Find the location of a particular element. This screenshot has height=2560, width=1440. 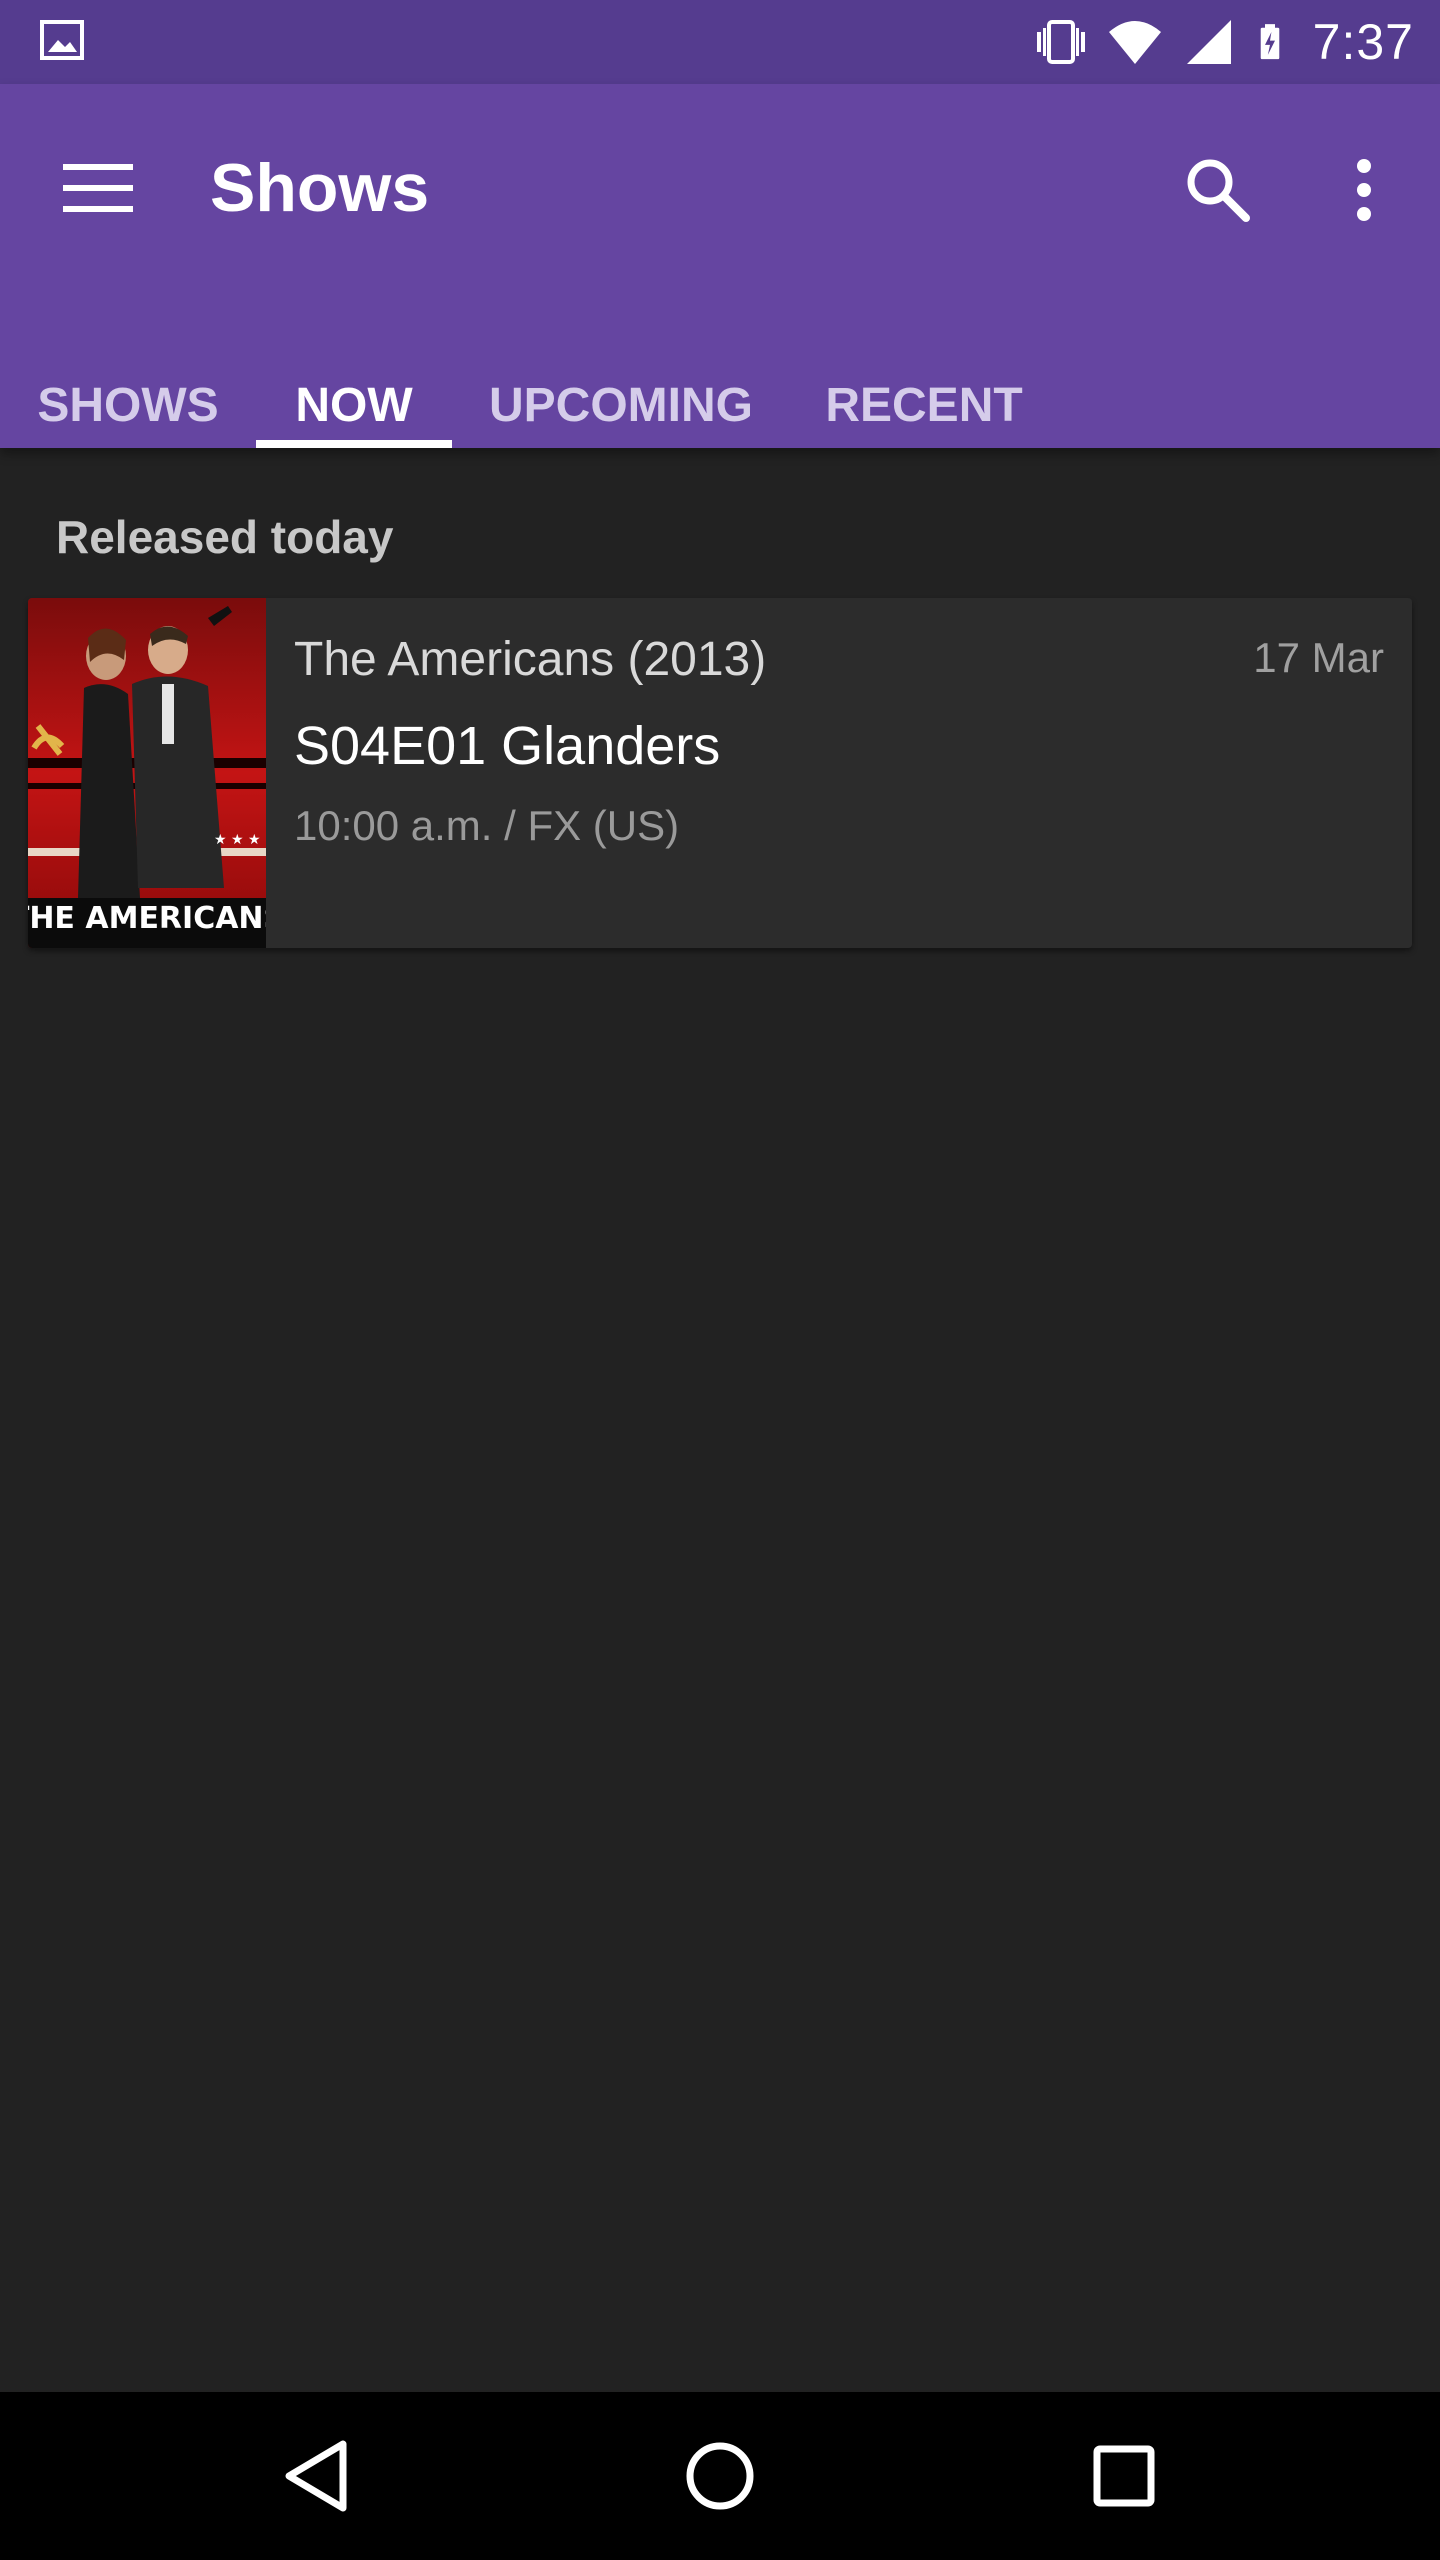

tab-indicator is located at coordinates (354, 444).